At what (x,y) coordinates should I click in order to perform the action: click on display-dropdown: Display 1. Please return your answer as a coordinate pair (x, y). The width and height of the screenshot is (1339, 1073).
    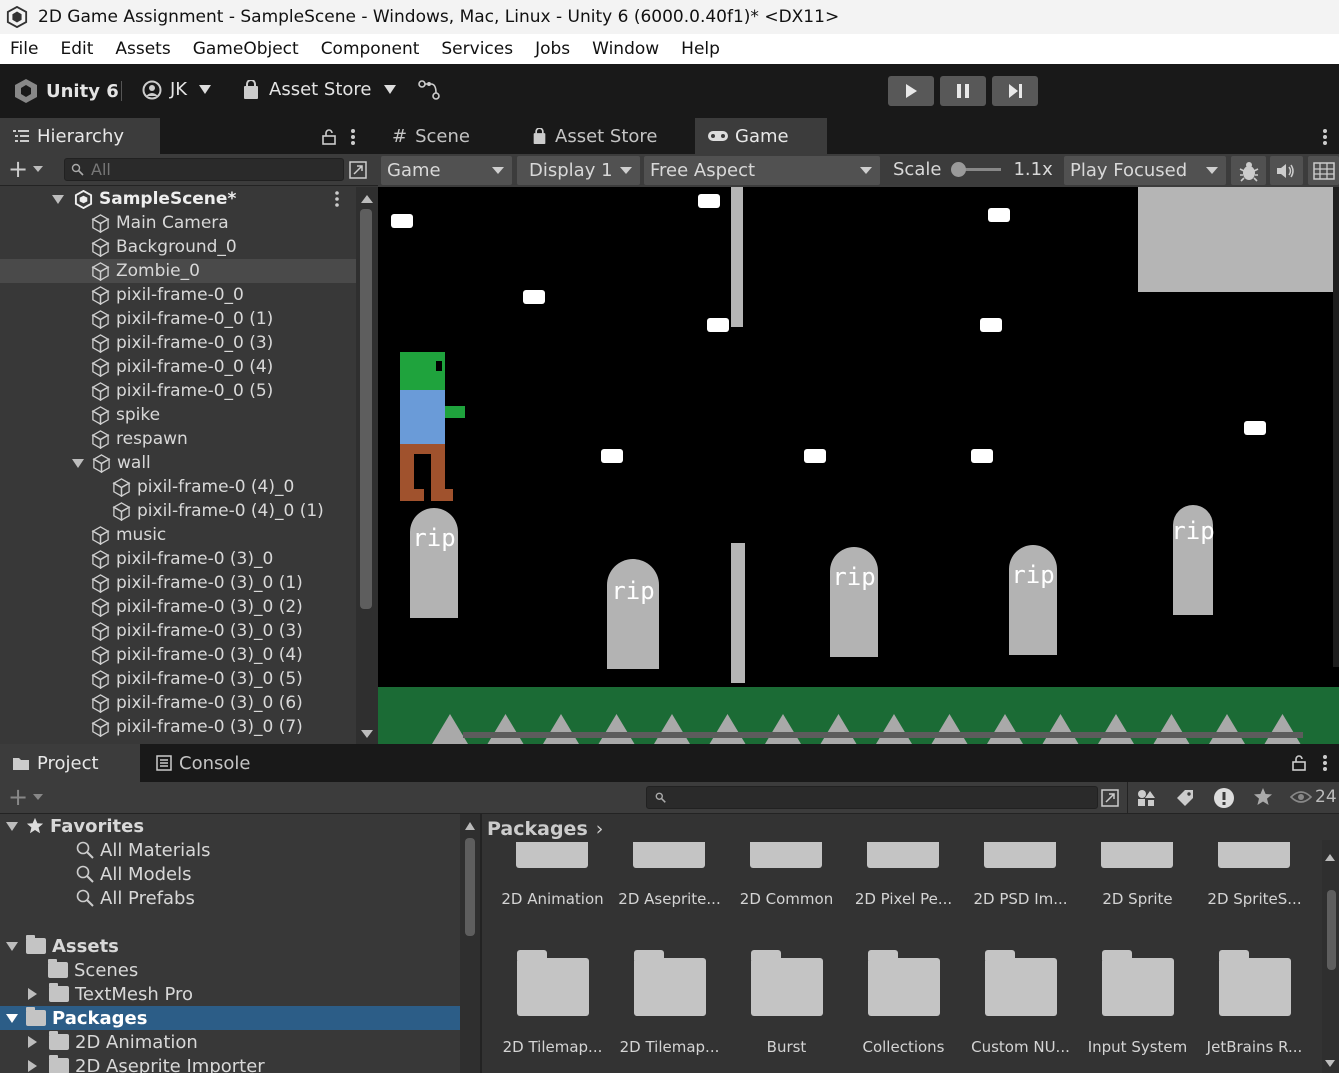
    Looking at the image, I should click on (578, 170).